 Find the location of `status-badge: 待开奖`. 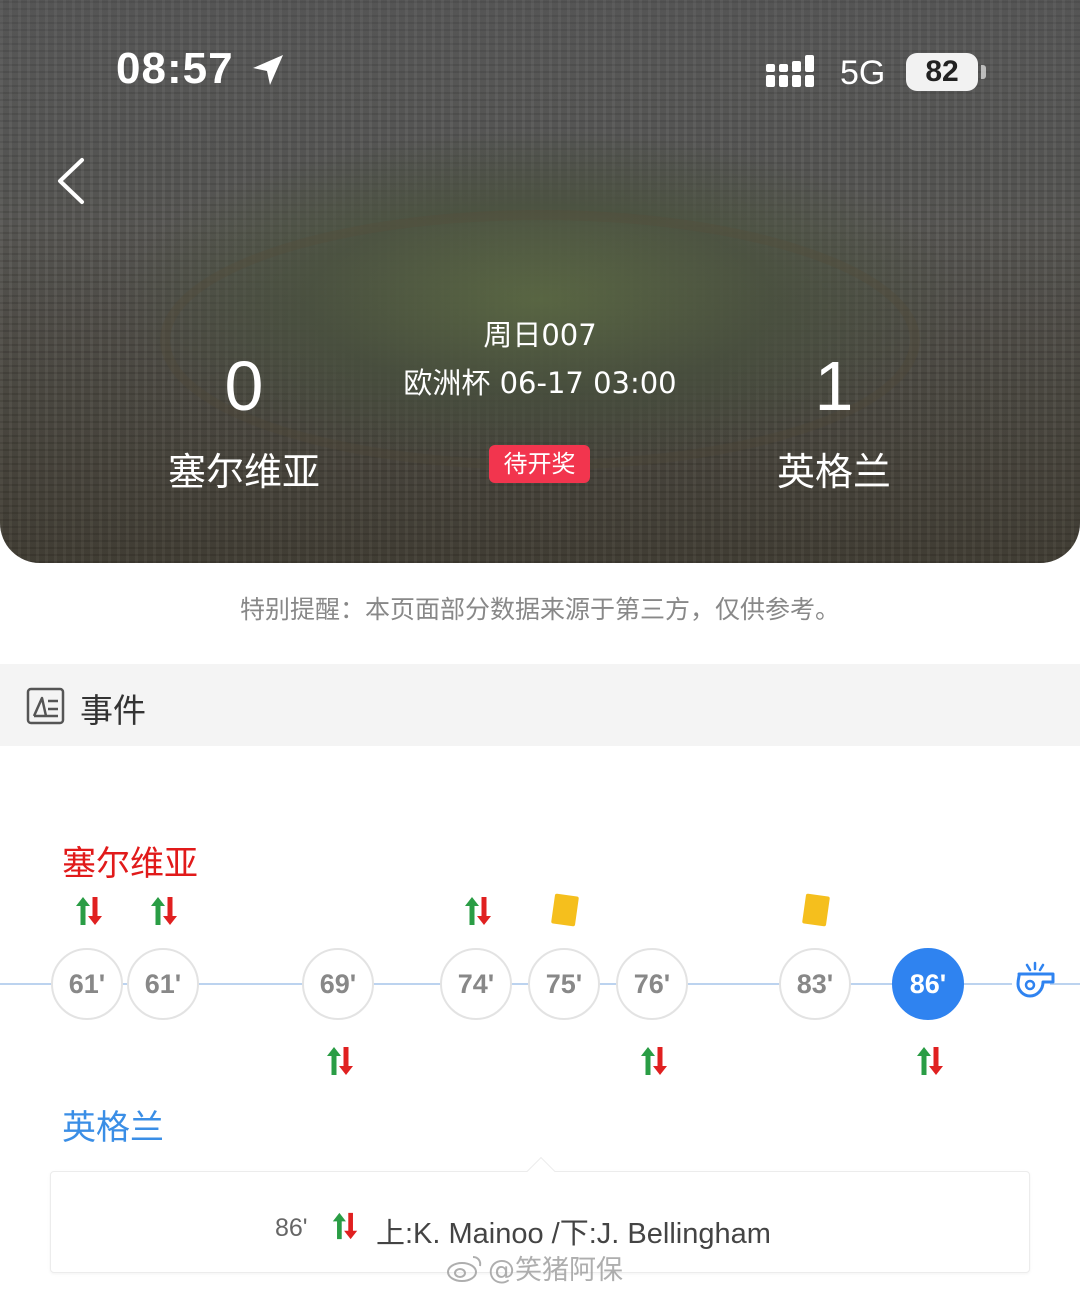

status-badge: 待开奖 is located at coordinates (539, 464).